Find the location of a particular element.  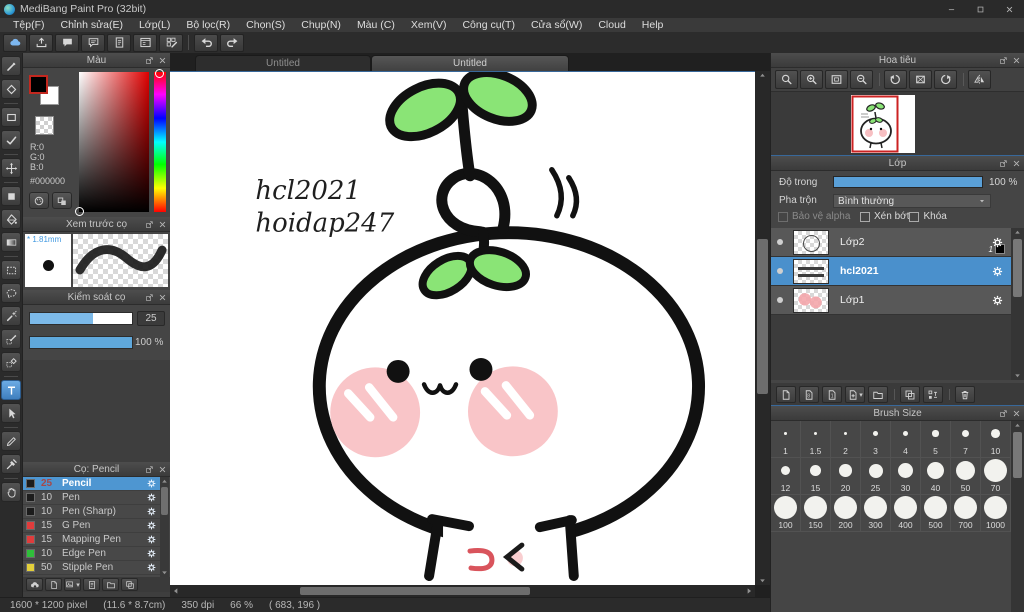

upload-button is located at coordinates (41, 42).